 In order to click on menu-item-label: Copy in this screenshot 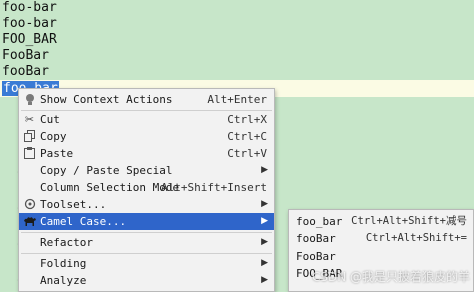, I will do `click(53, 136)`.